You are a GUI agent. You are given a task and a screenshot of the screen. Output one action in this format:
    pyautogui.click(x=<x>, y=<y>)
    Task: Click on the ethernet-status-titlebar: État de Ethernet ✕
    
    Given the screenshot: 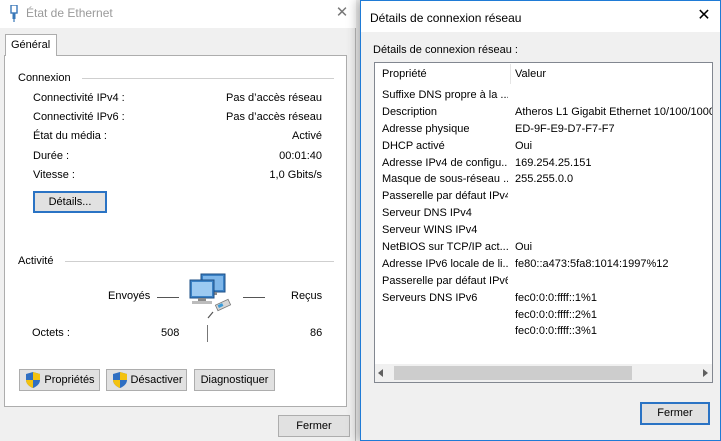 What is the action you would take?
    pyautogui.click(x=178, y=14)
    